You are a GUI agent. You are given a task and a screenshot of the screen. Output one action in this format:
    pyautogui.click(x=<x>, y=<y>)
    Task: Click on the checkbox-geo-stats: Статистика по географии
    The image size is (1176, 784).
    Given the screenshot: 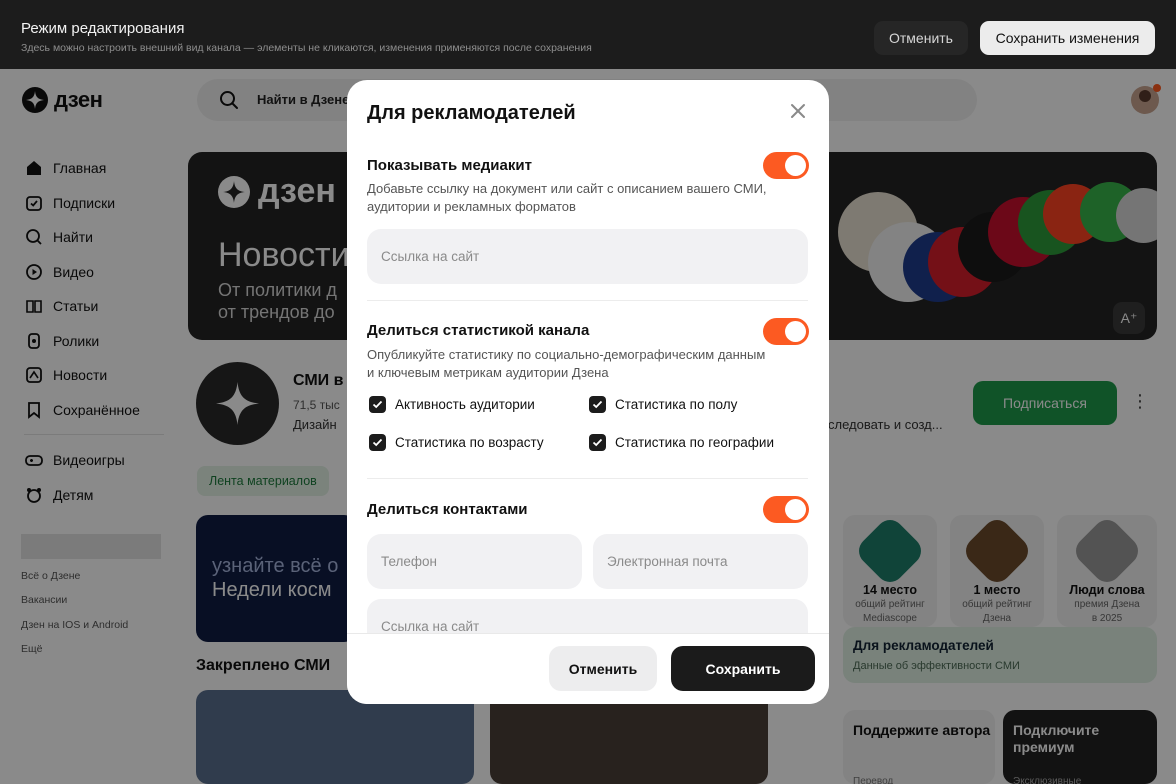 What is the action you would take?
    pyautogui.click(x=681, y=442)
    